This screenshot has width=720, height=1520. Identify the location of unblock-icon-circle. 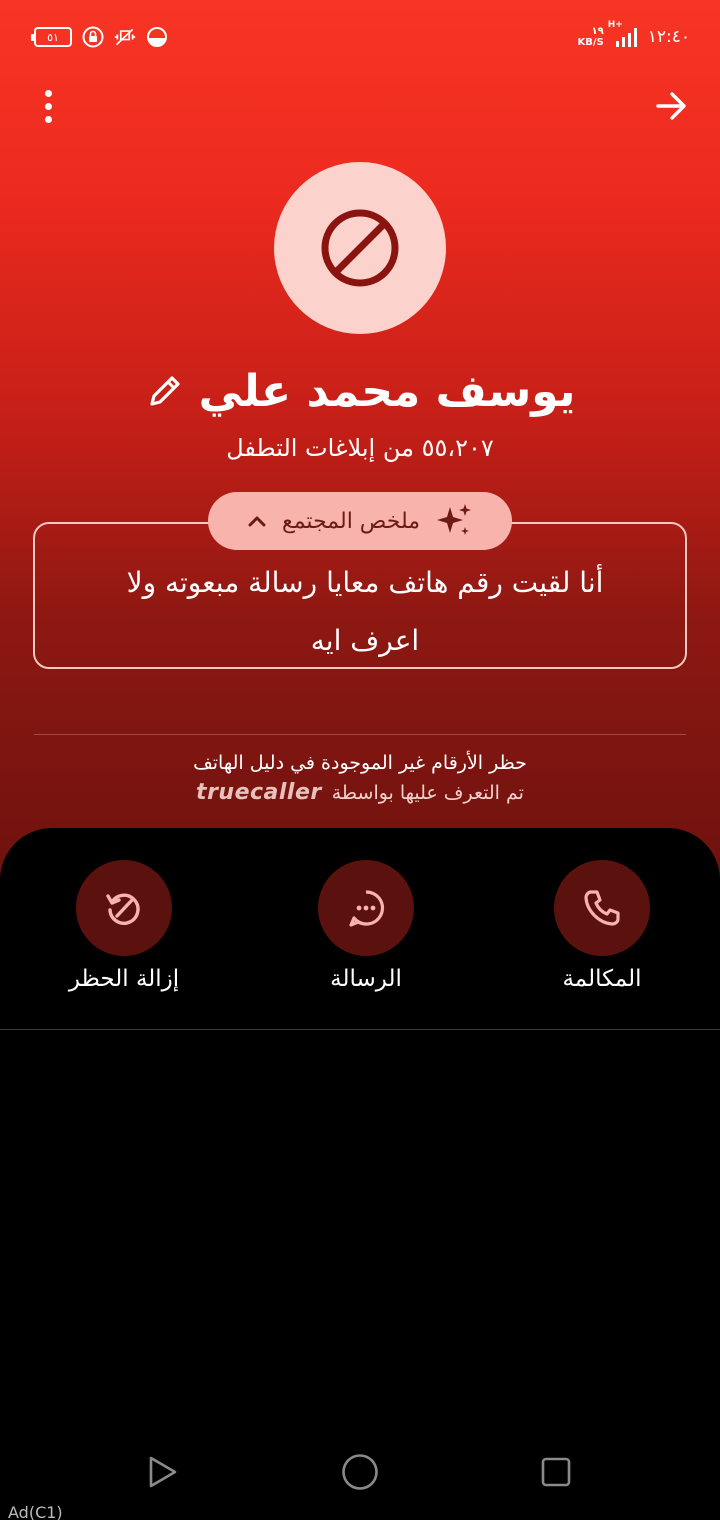
(124, 908).